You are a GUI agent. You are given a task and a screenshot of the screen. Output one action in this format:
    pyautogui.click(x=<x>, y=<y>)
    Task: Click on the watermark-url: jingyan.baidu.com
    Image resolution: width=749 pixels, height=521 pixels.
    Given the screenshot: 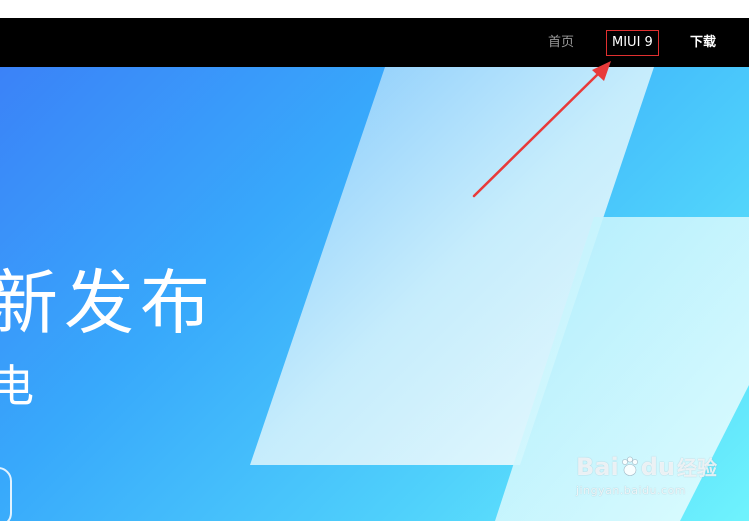 What is the action you would take?
    pyautogui.click(x=631, y=490)
    